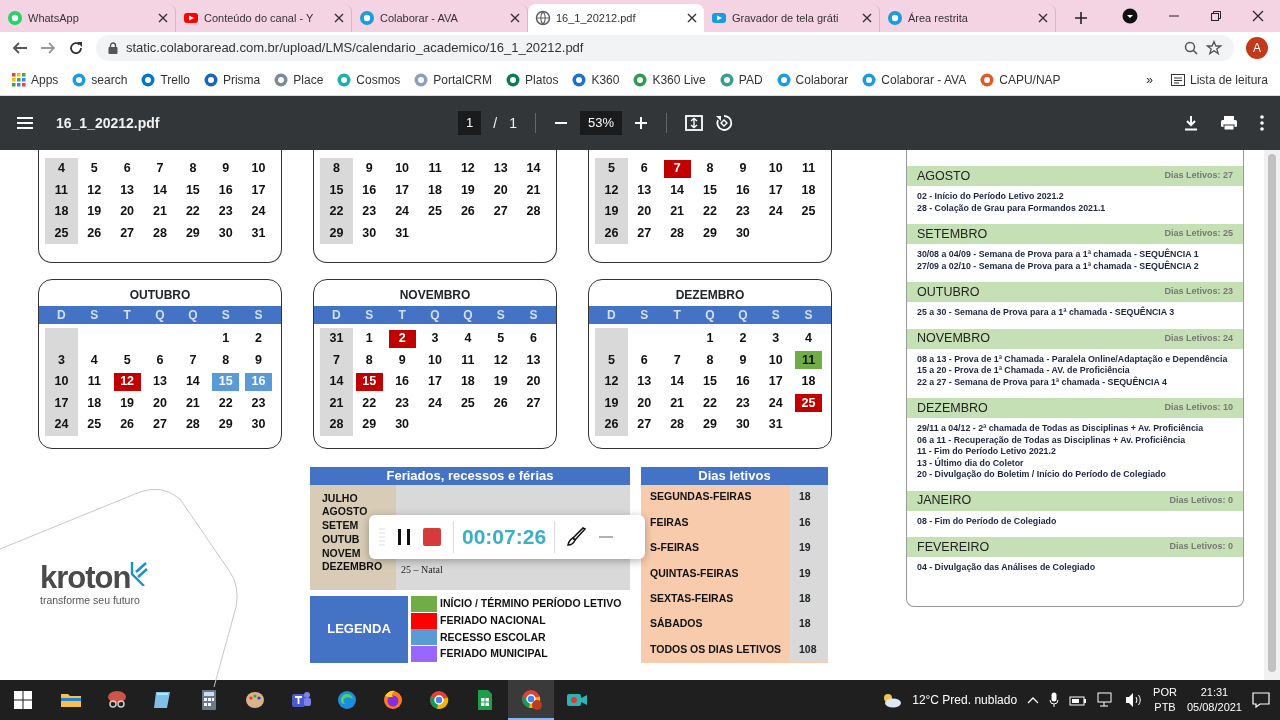  I want to click on legend-label: INÍCIO / TÉRMINO PERÍODO LETIVO, so click(531, 603).